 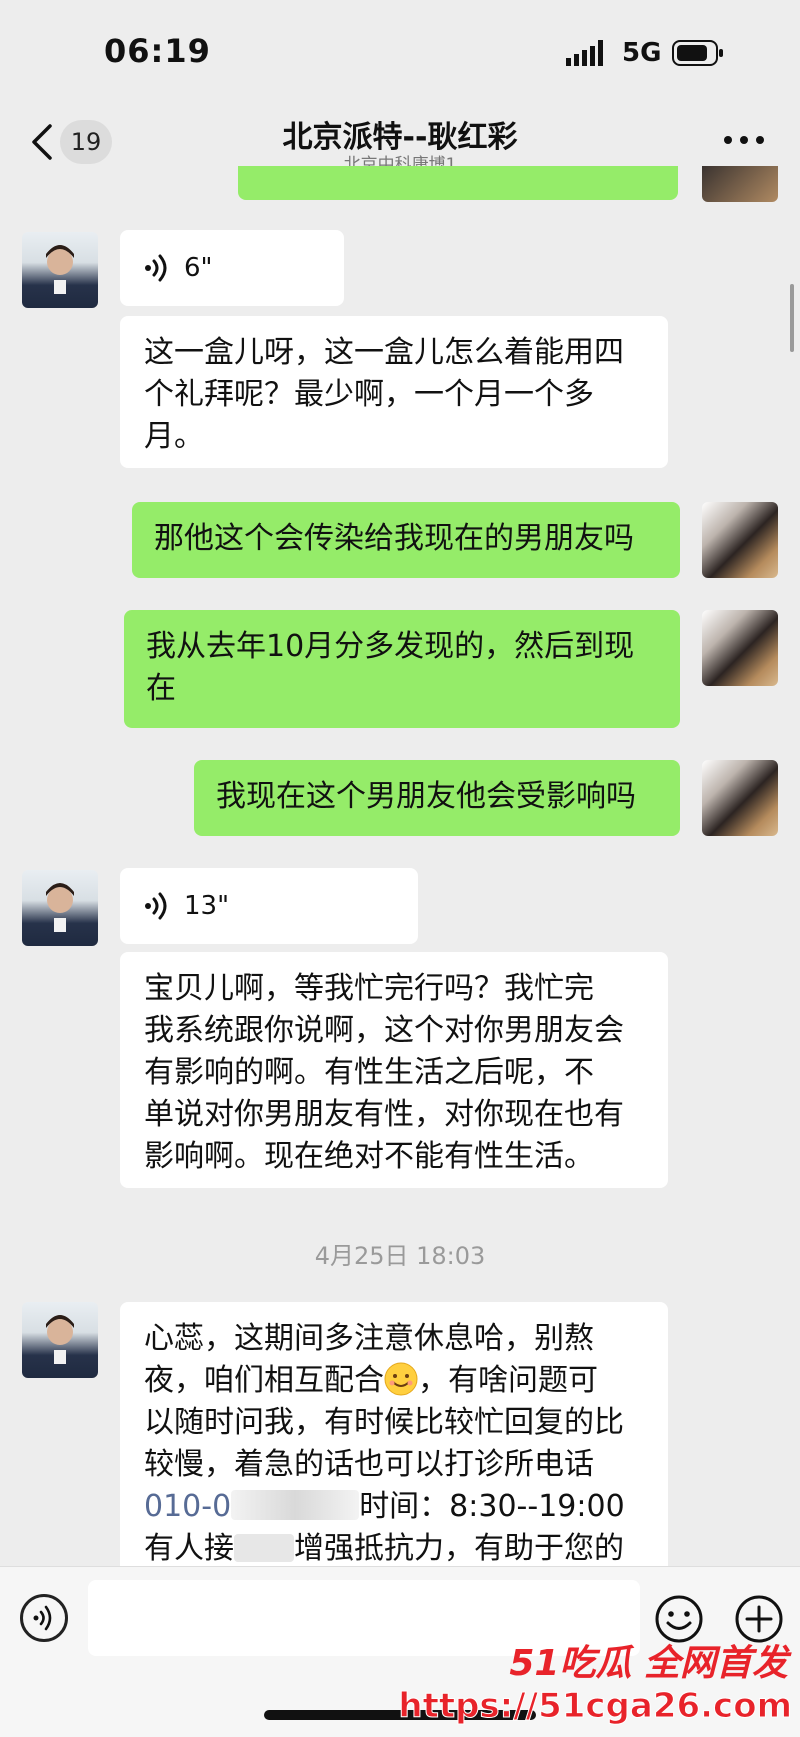 What do you see at coordinates (492, 1506) in the screenshot?
I see `message-line: 时间：8:30--19:00` at bounding box center [492, 1506].